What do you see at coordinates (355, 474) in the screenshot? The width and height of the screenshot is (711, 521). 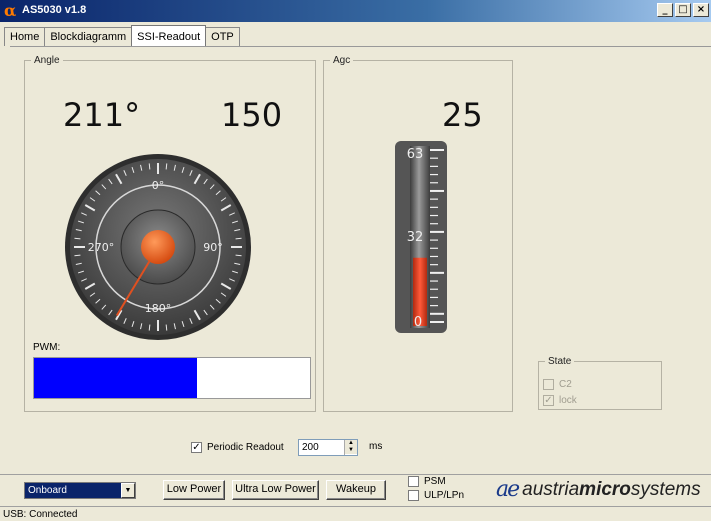 I see `bottom-divider` at bounding box center [355, 474].